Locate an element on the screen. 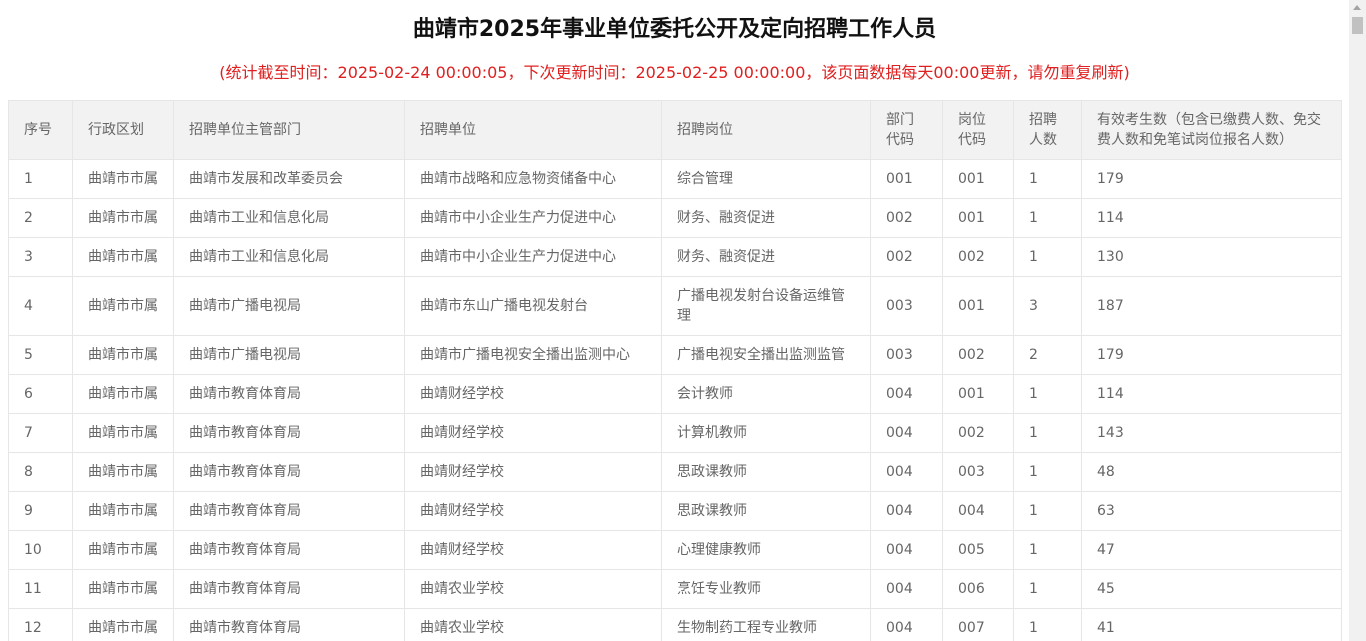 This screenshot has height=641, width=1366. scrollbar-thumb is located at coordinates (1357, 25).